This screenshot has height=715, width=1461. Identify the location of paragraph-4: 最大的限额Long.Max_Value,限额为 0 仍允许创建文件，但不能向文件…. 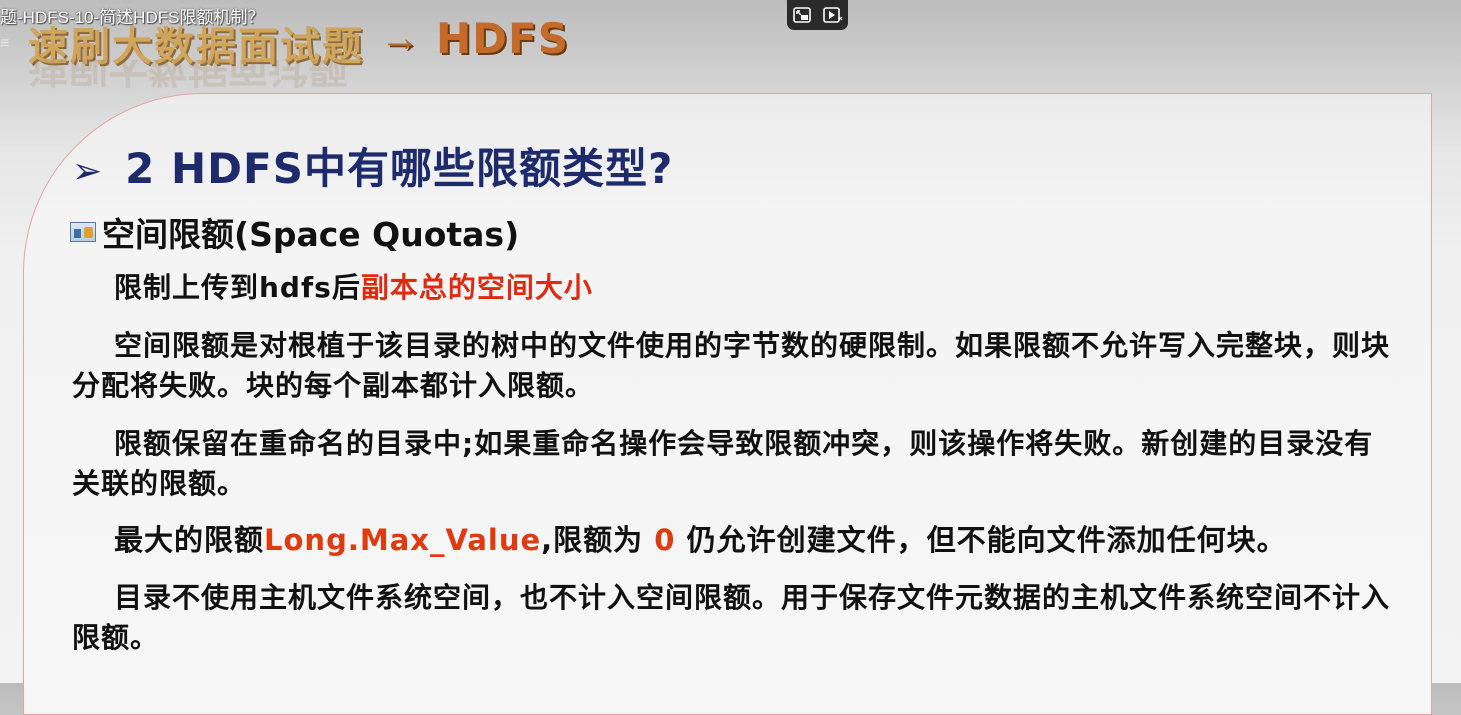
(700, 540).